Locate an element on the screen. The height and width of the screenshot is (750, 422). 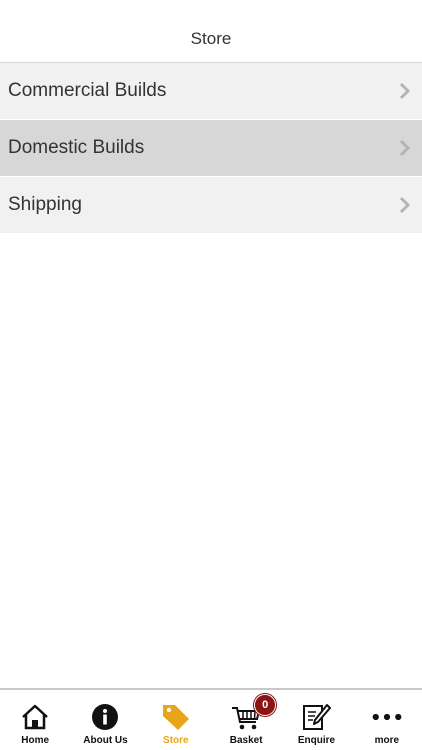
tab-label: Store is located at coordinates (176, 740).